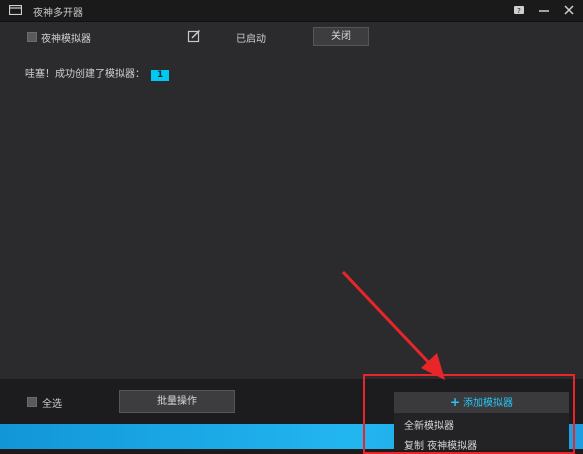  Describe the element at coordinates (32, 402) in the screenshot. I see `select-all-checkbox` at that location.